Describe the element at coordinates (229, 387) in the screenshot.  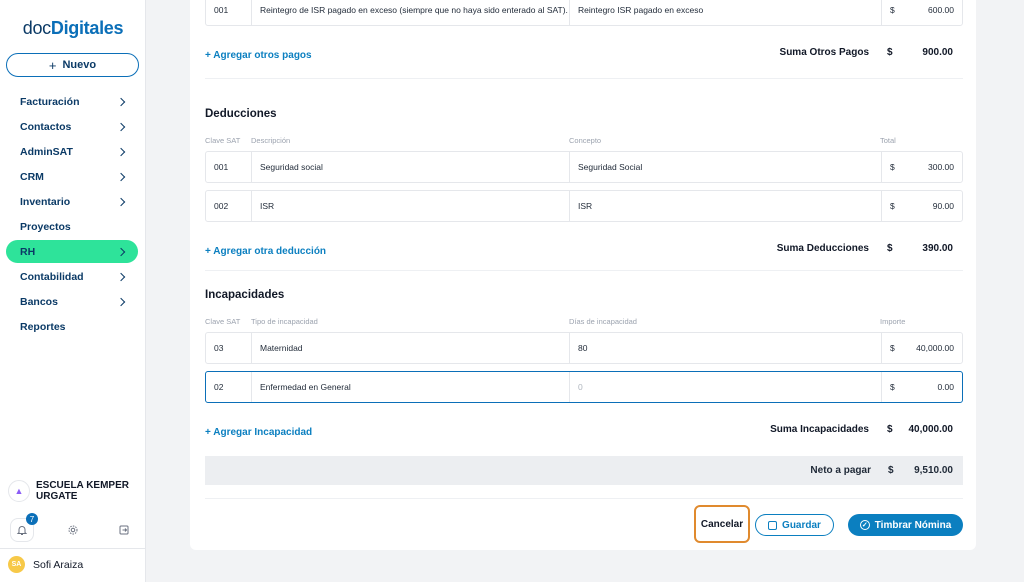
I see `clave-cell: 02` at that location.